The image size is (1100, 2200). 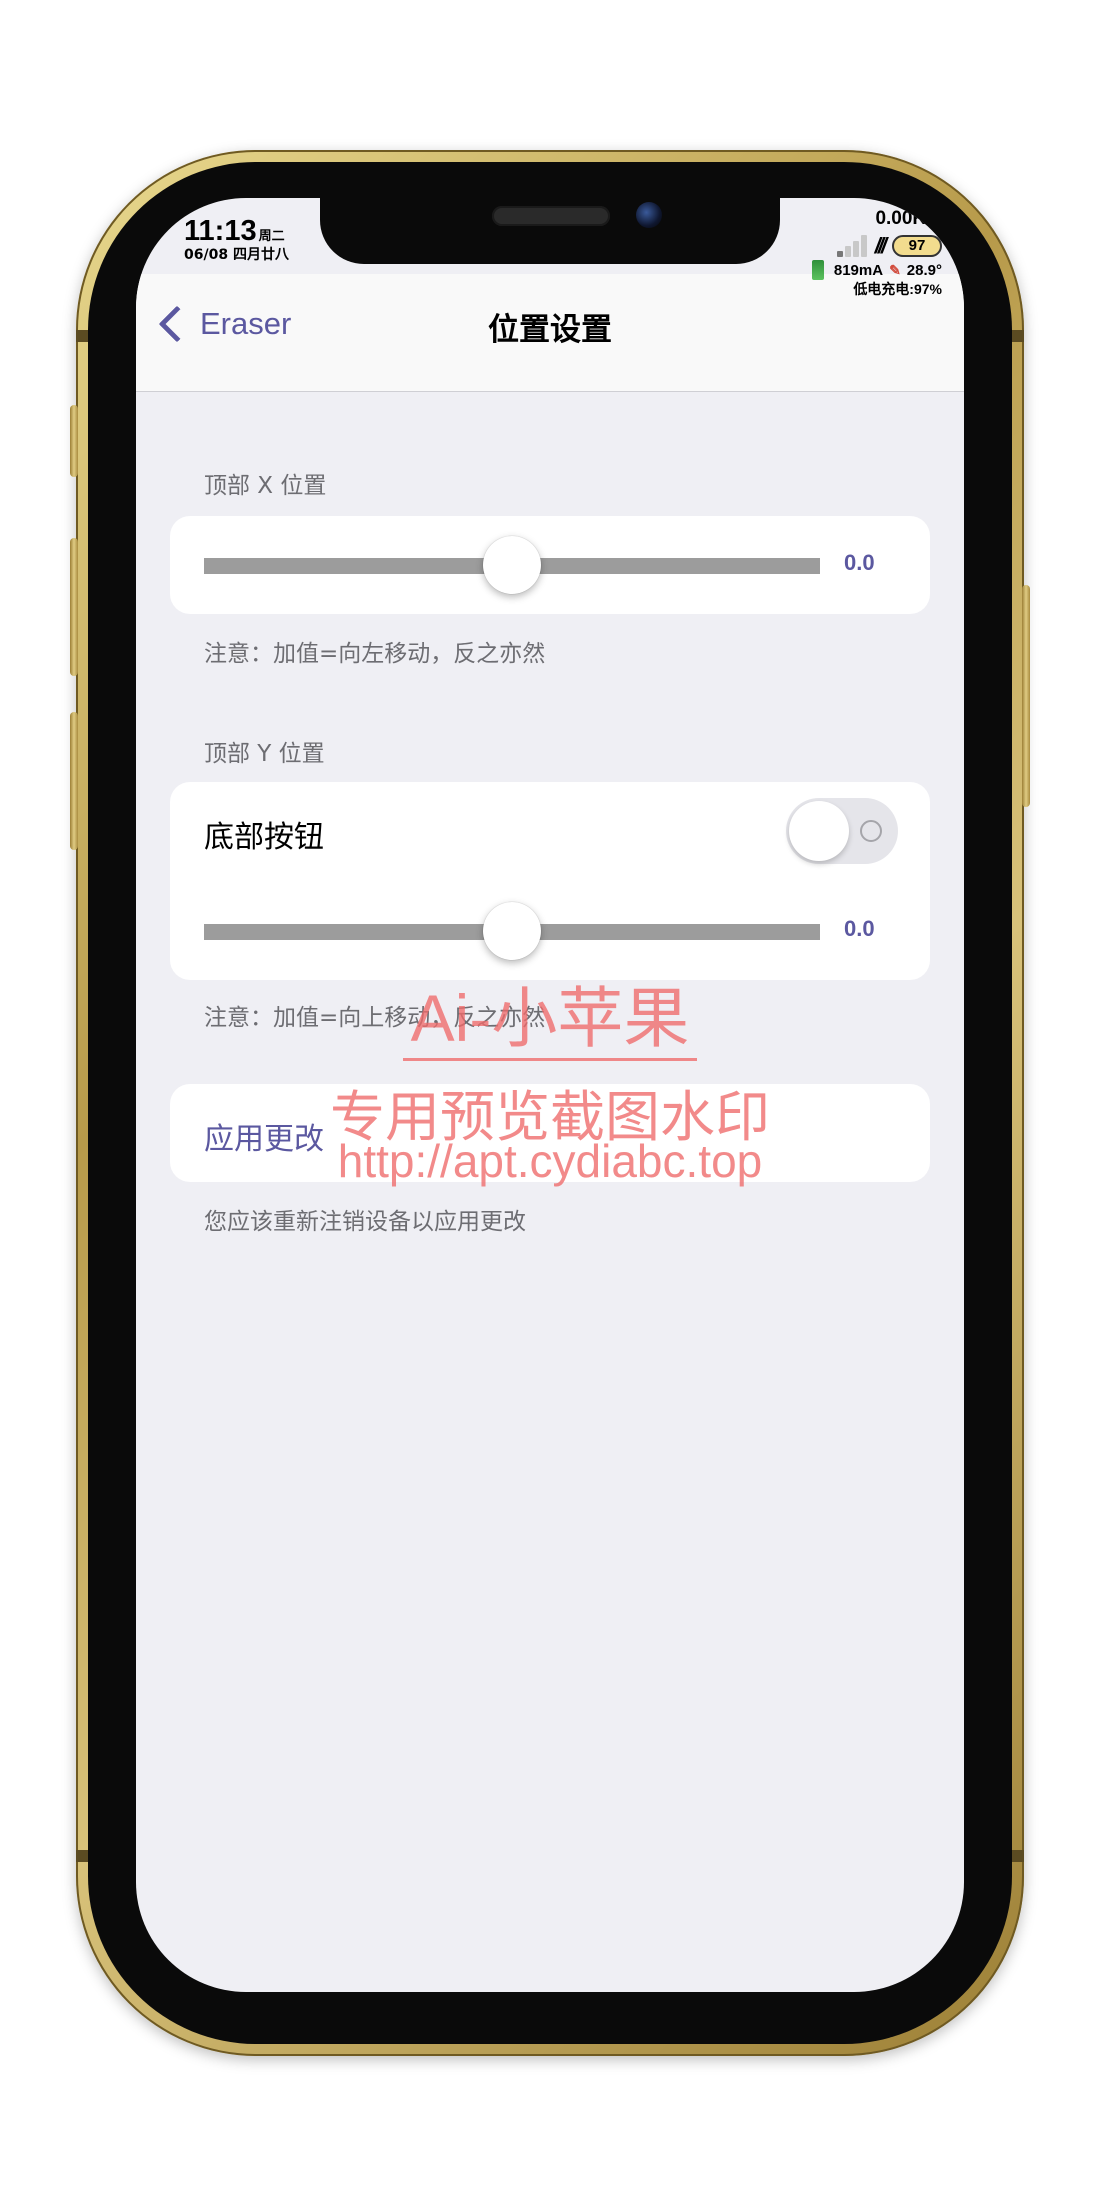 I want to click on section-footer-top-y: 注意：加值=向上移动，反之亦然, so click(x=375, y=1018).